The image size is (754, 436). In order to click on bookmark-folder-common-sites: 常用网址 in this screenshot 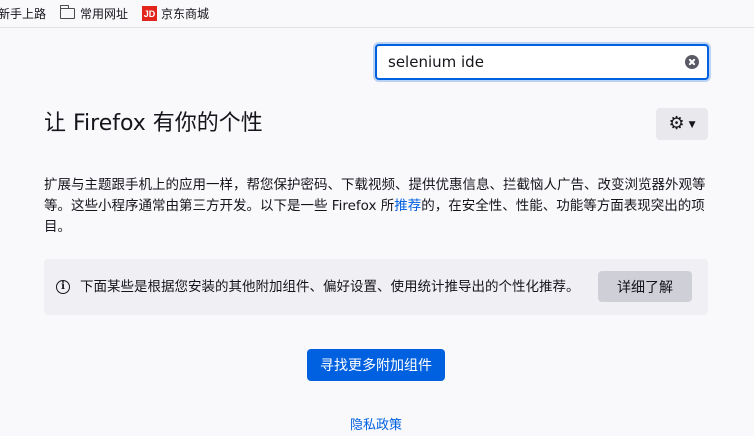, I will do `click(94, 14)`.